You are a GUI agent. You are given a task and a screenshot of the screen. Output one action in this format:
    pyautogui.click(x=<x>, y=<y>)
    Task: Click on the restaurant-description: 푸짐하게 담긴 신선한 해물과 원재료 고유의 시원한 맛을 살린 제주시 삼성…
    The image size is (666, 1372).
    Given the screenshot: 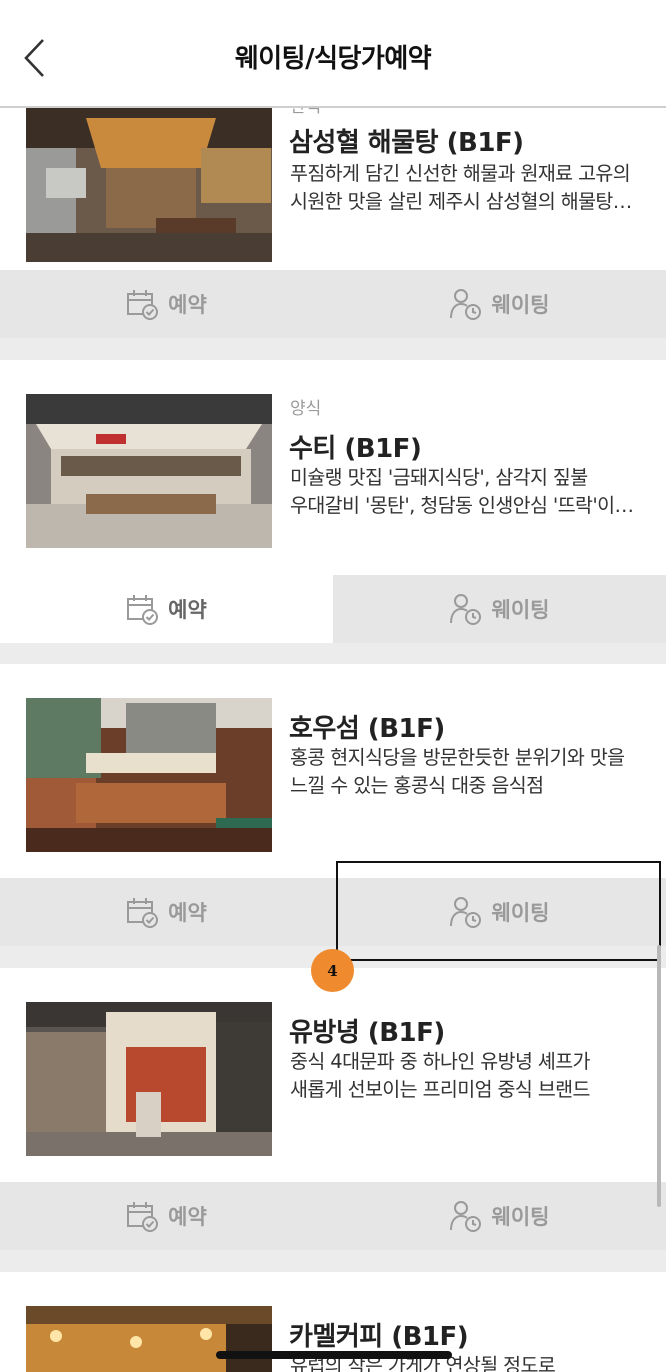 What is the action you would take?
    pyautogui.click(x=461, y=187)
    